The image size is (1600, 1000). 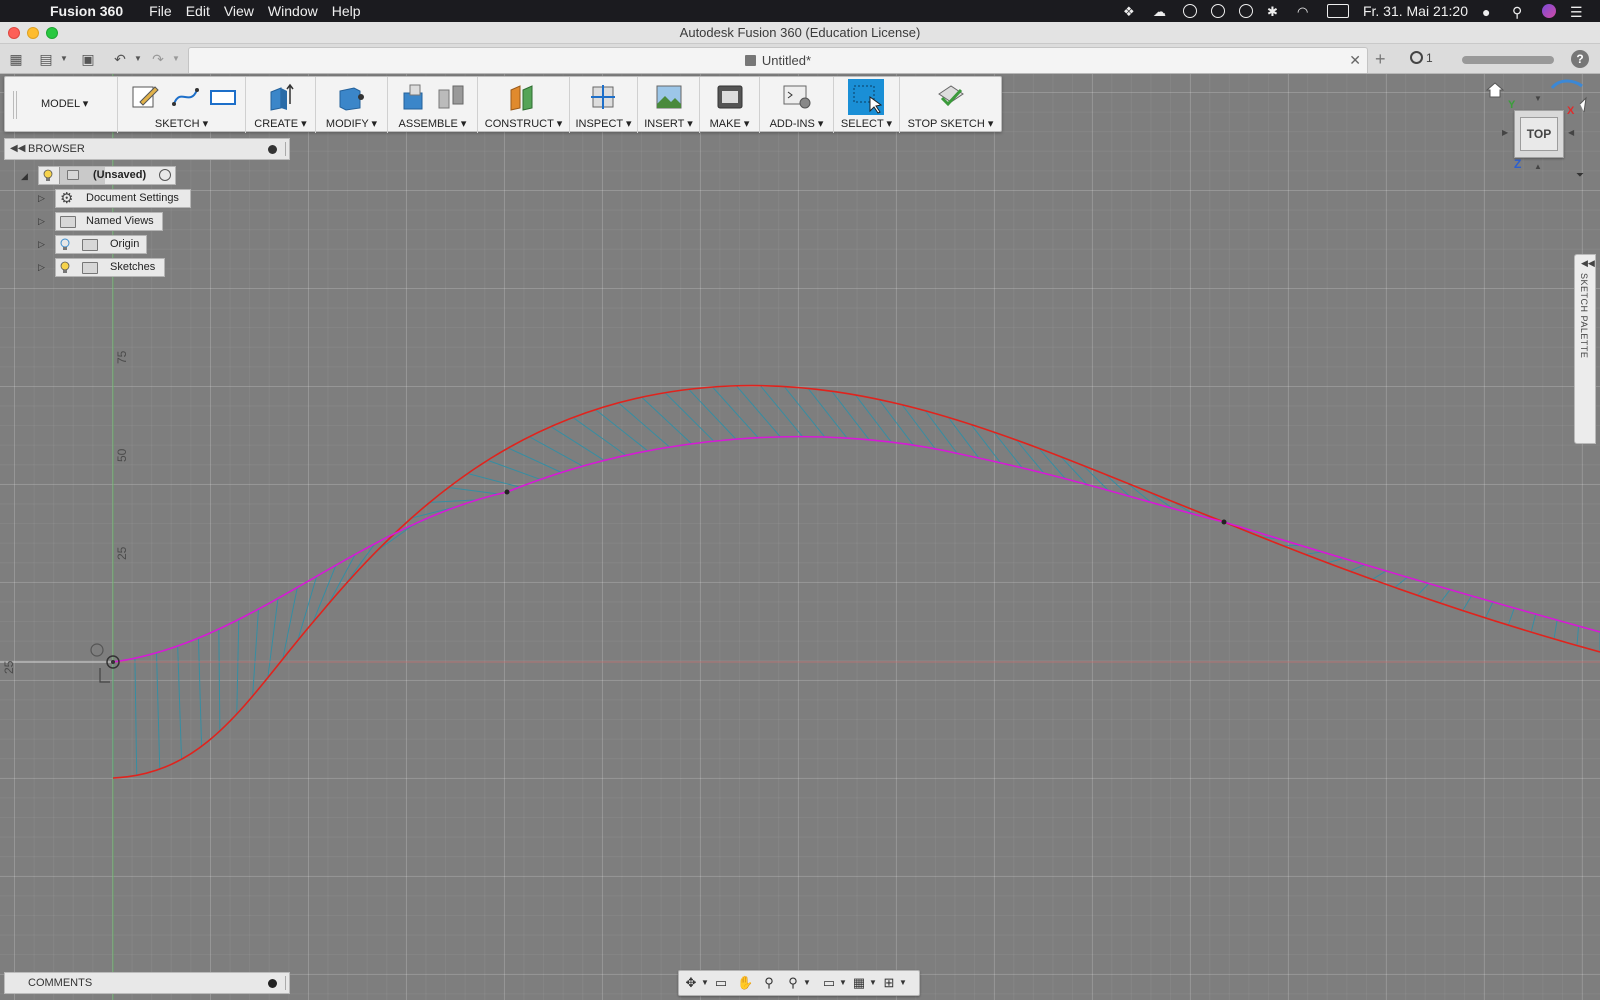 What do you see at coordinates (1421, 58) in the screenshot?
I see `job-status: 1` at bounding box center [1421, 58].